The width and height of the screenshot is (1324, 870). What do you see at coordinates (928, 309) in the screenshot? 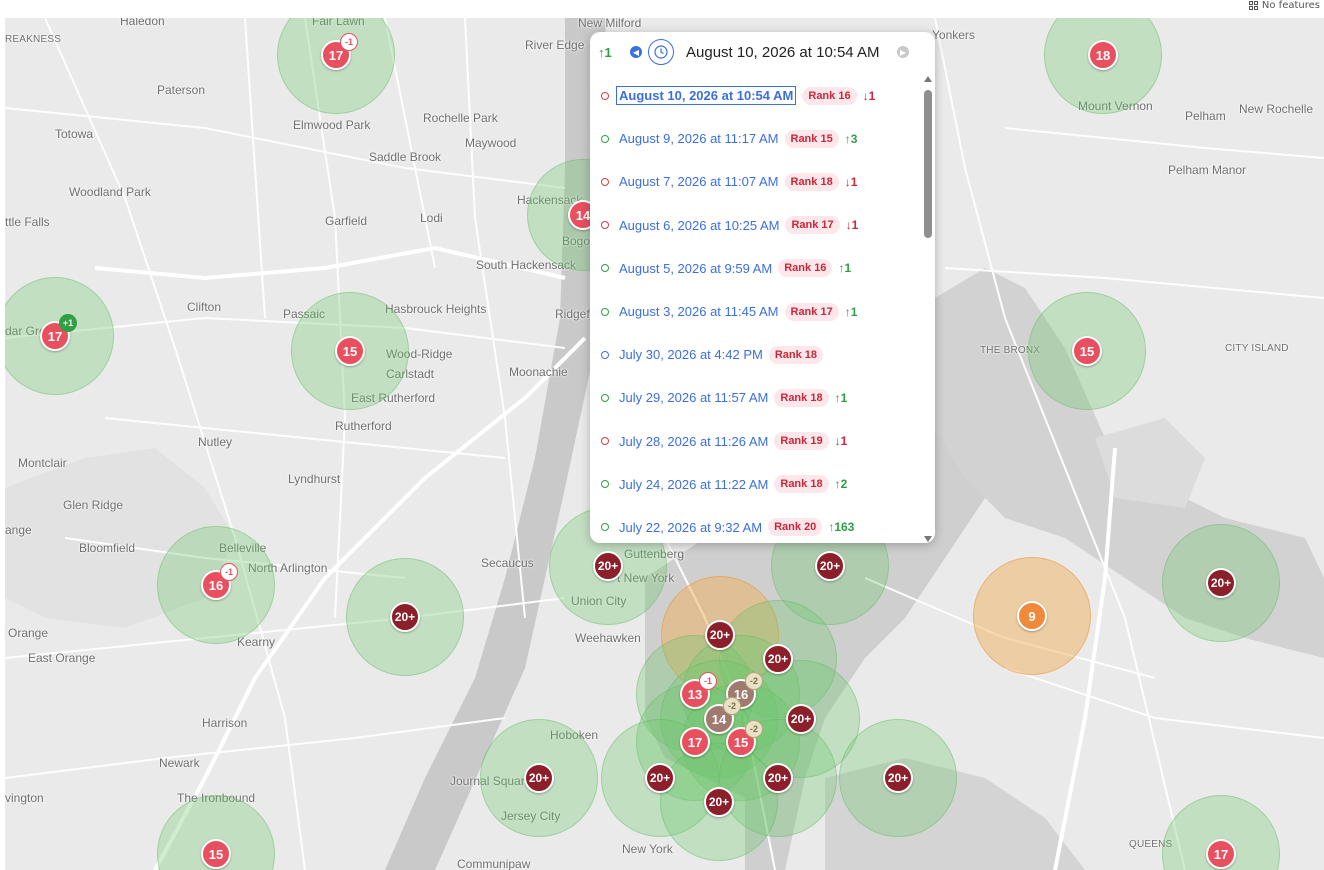
I see `scrollbar` at bounding box center [928, 309].